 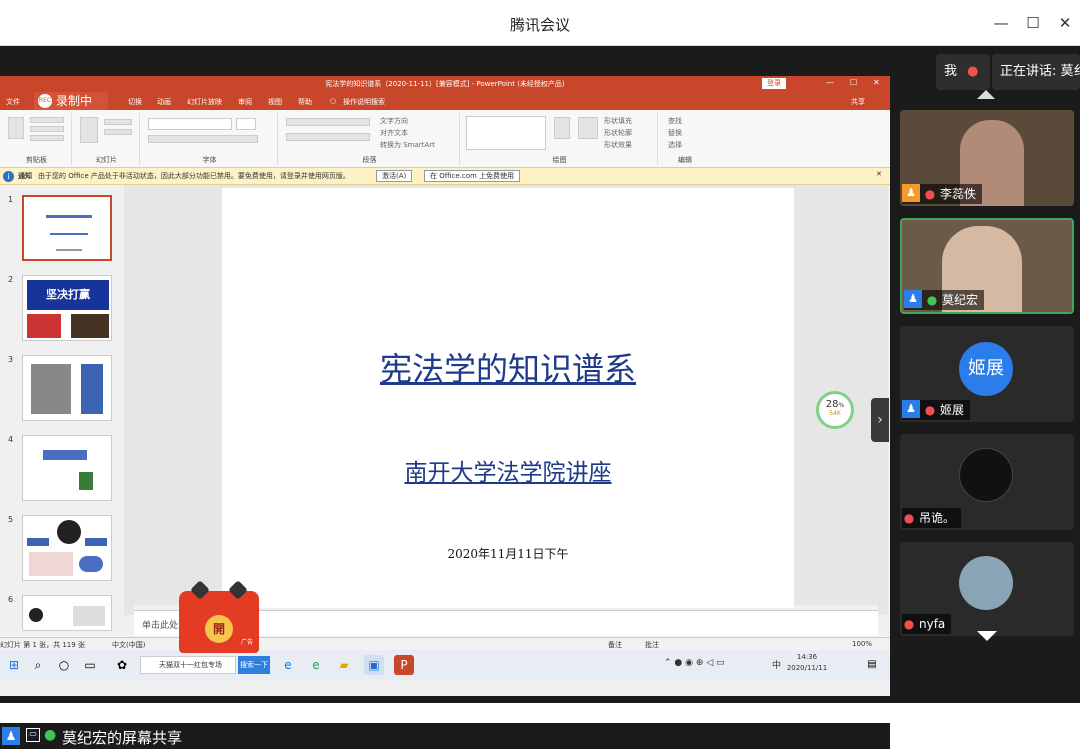 I want to click on info-close-icon: ✕, so click(x=879, y=174).